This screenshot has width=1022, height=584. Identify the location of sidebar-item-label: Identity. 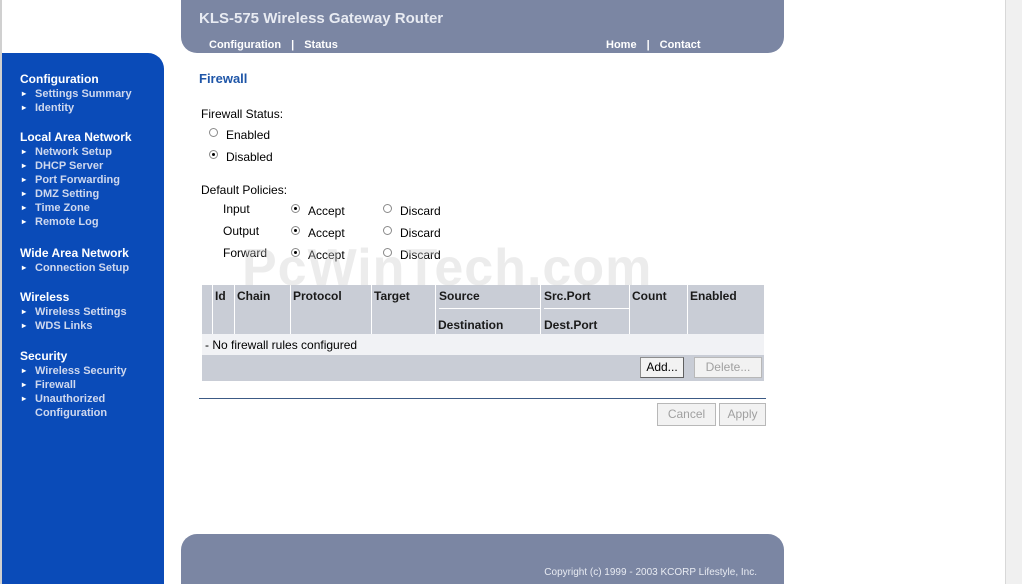
(55, 108).